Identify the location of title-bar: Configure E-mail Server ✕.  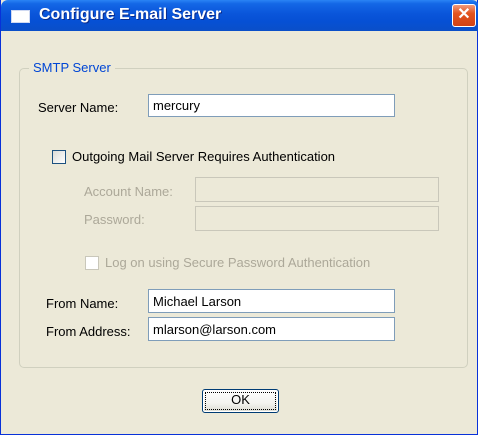
(239, 15).